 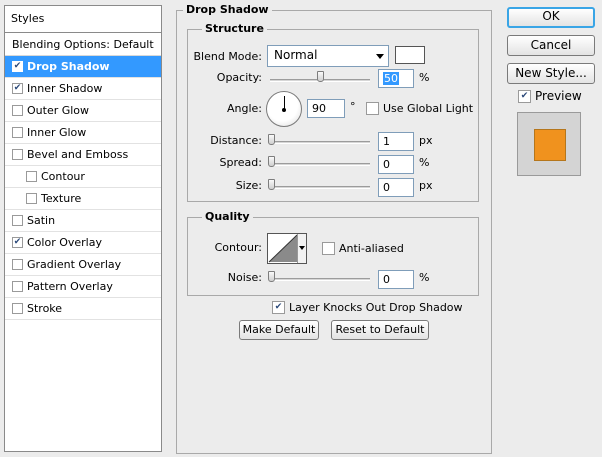 What do you see at coordinates (320, 164) in the screenshot?
I see `spread-slider-track` at bounding box center [320, 164].